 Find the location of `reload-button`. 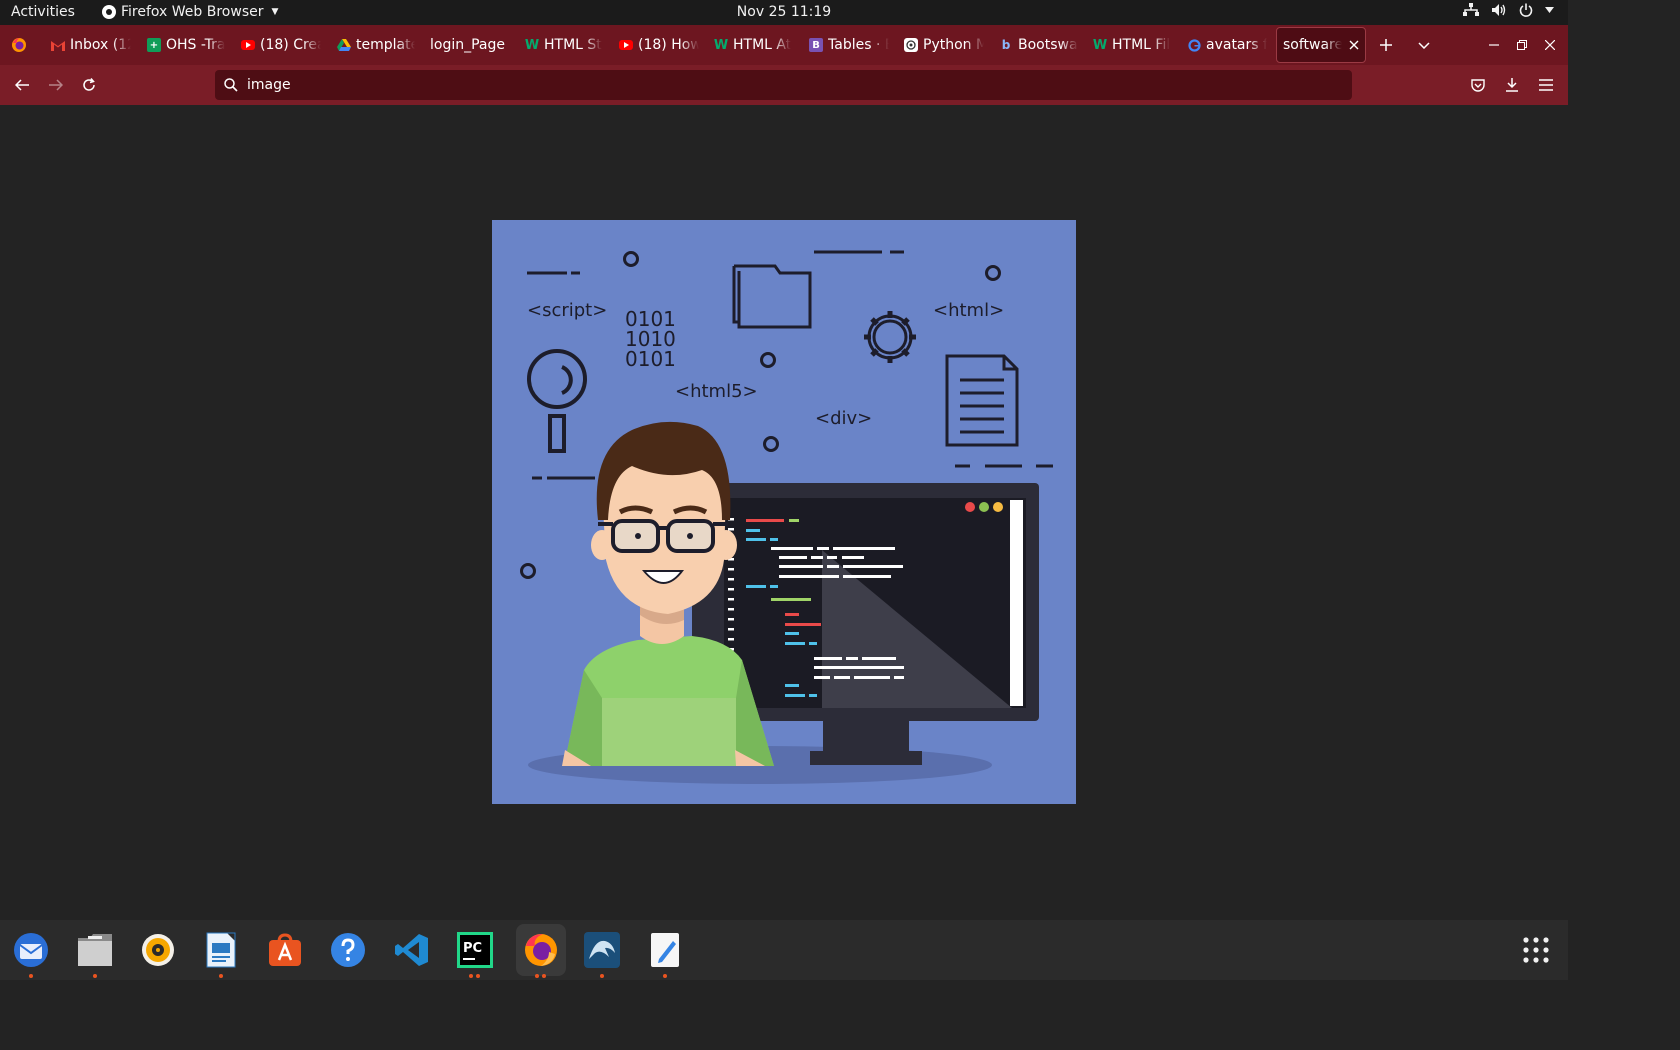

reload-button is located at coordinates (89, 85).